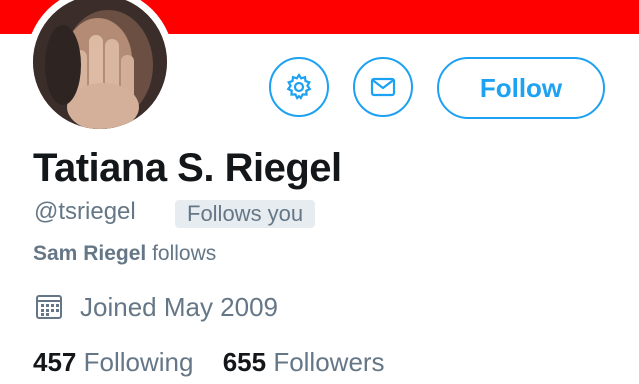 The width and height of the screenshot is (639, 384). What do you see at coordinates (49, 307) in the screenshot?
I see `calendar-icon` at bounding box center [49, 307].